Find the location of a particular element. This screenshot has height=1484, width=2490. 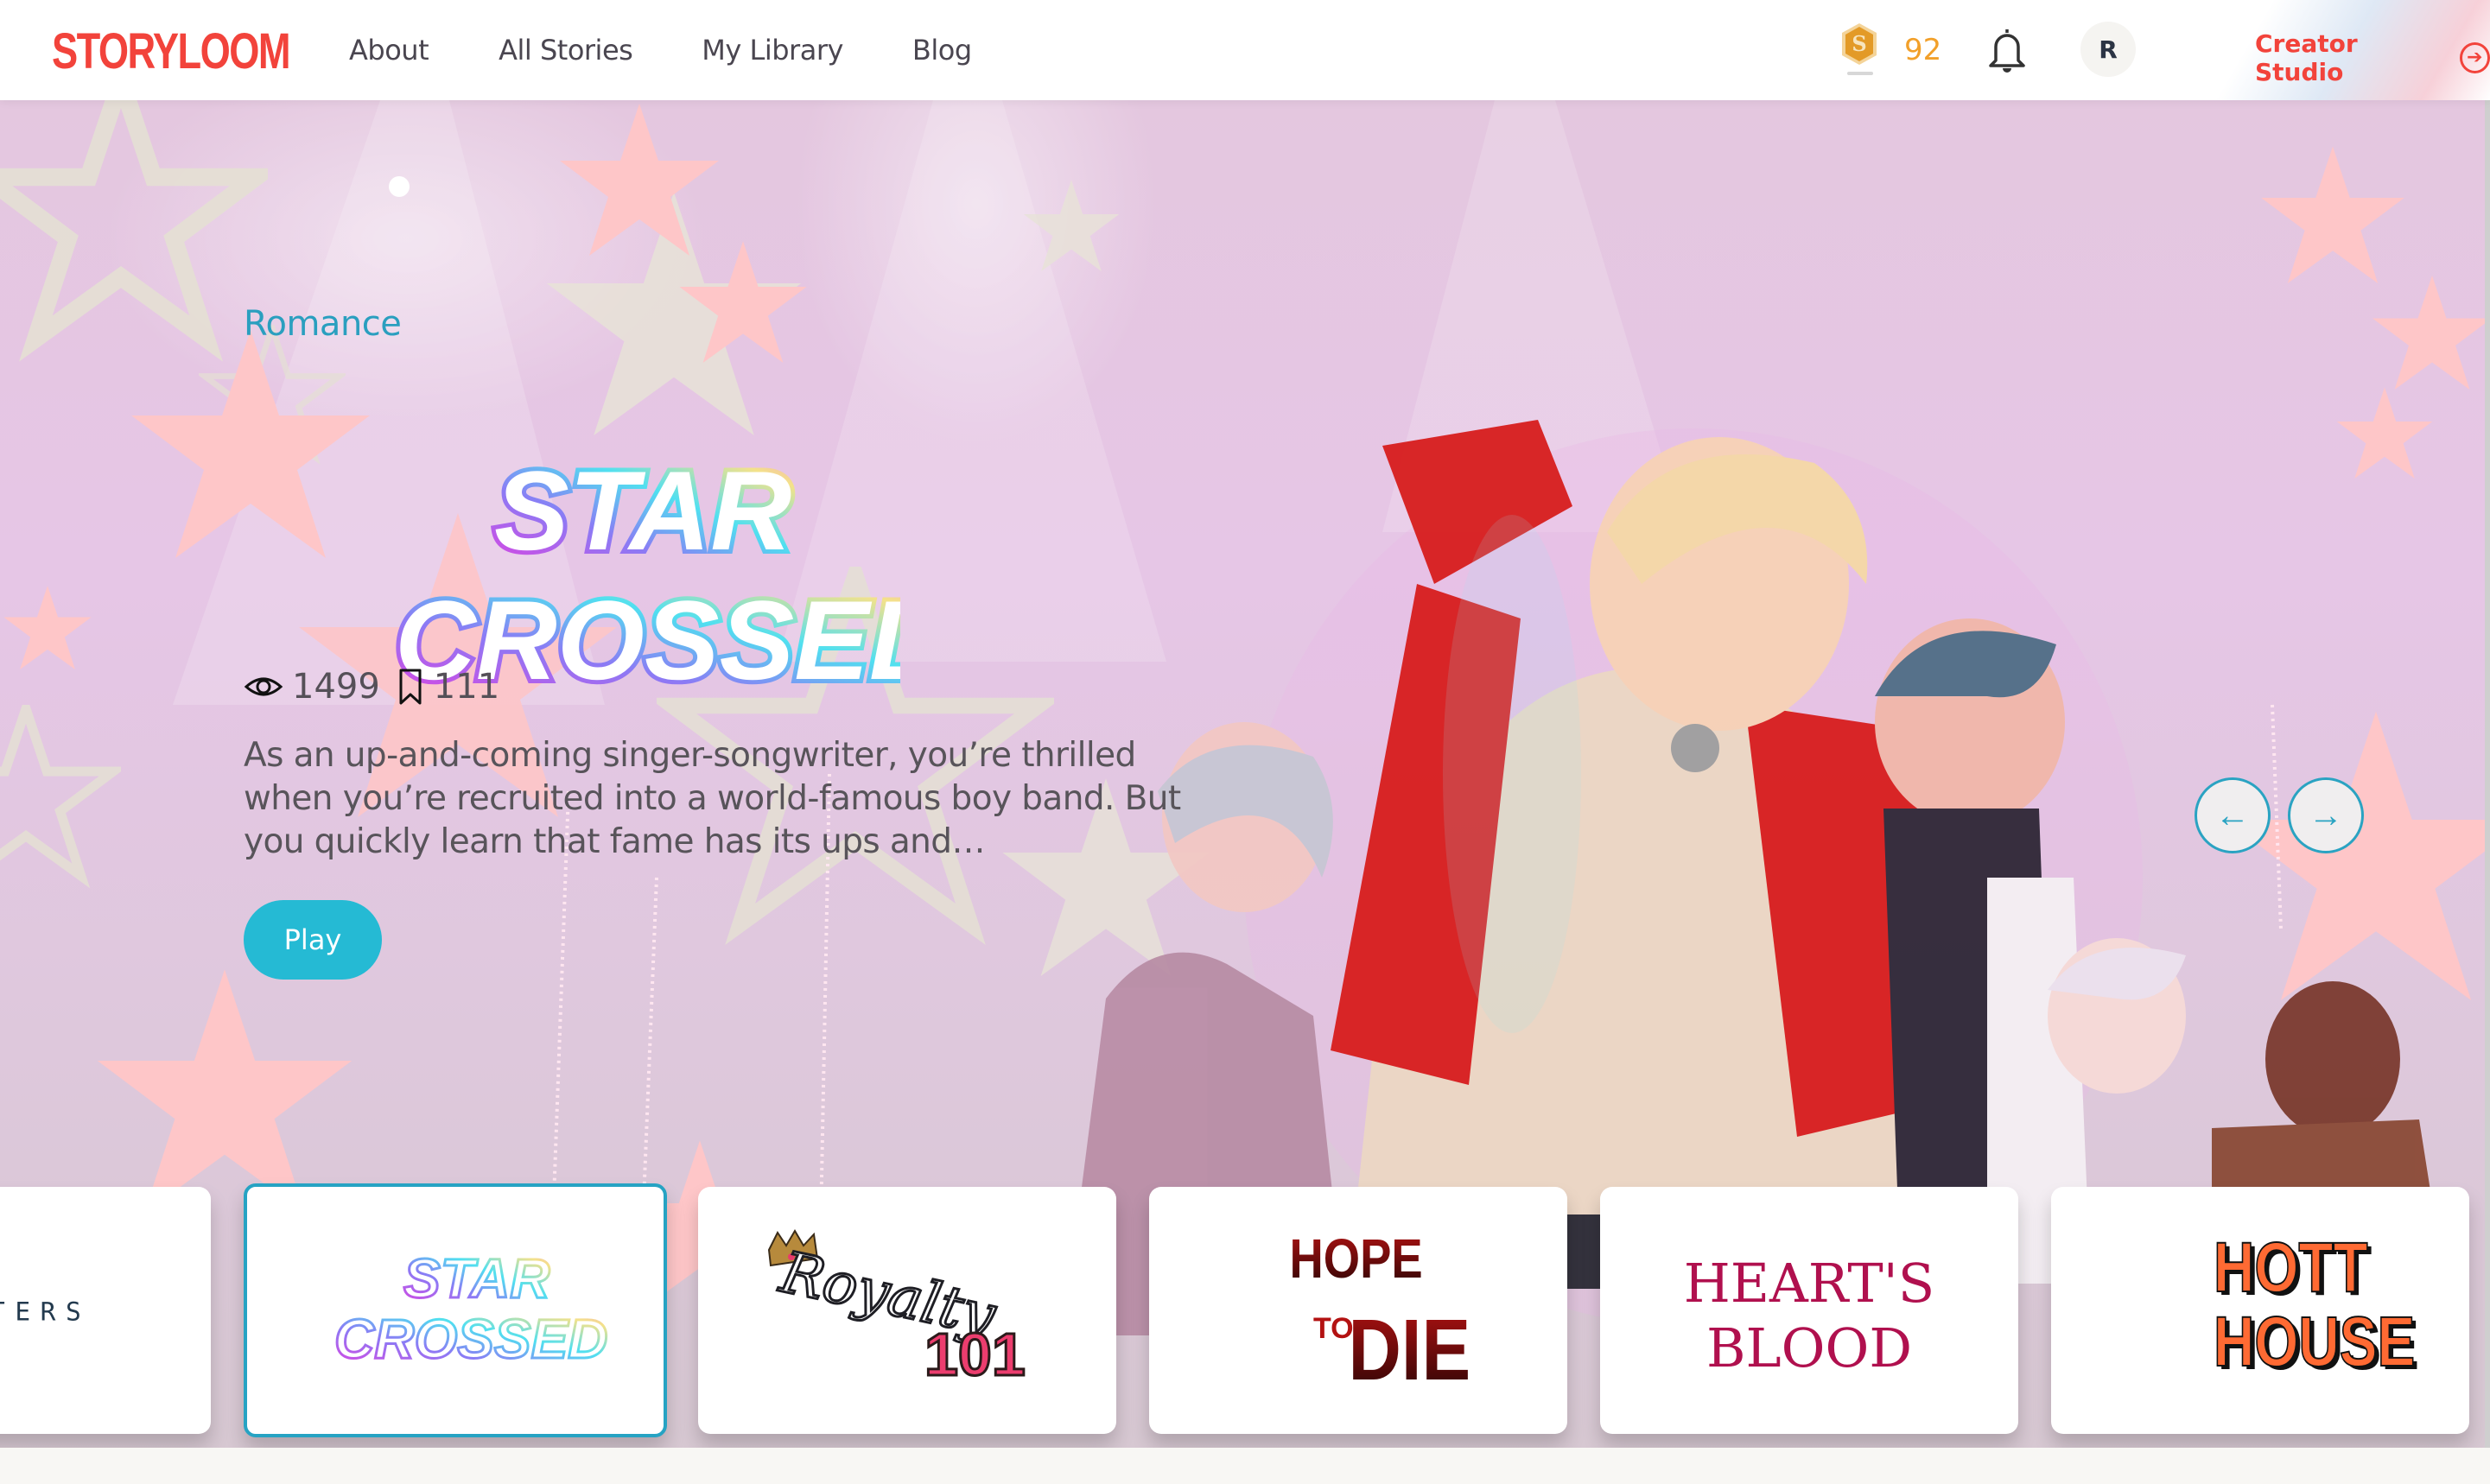

page-scrollbar is located at coordinates (2488, 774).